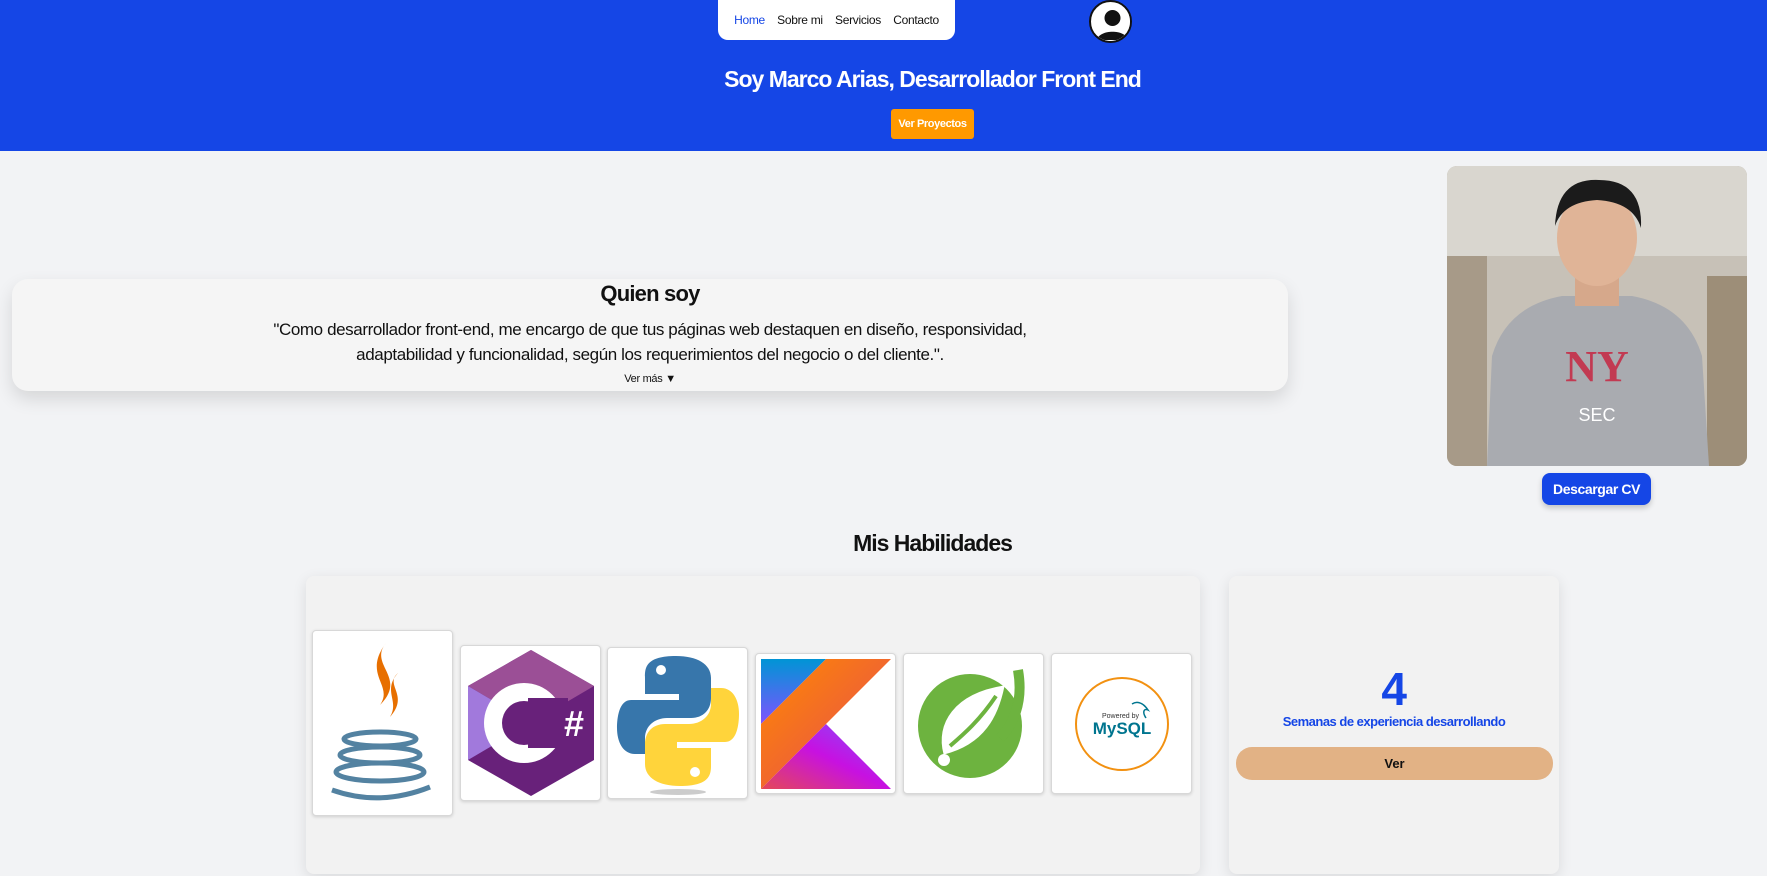 Image resolution: width=1767 pixels, height=876 pixels. I want to click on mysql-wordmark: MySQL, so click(1121, 728).